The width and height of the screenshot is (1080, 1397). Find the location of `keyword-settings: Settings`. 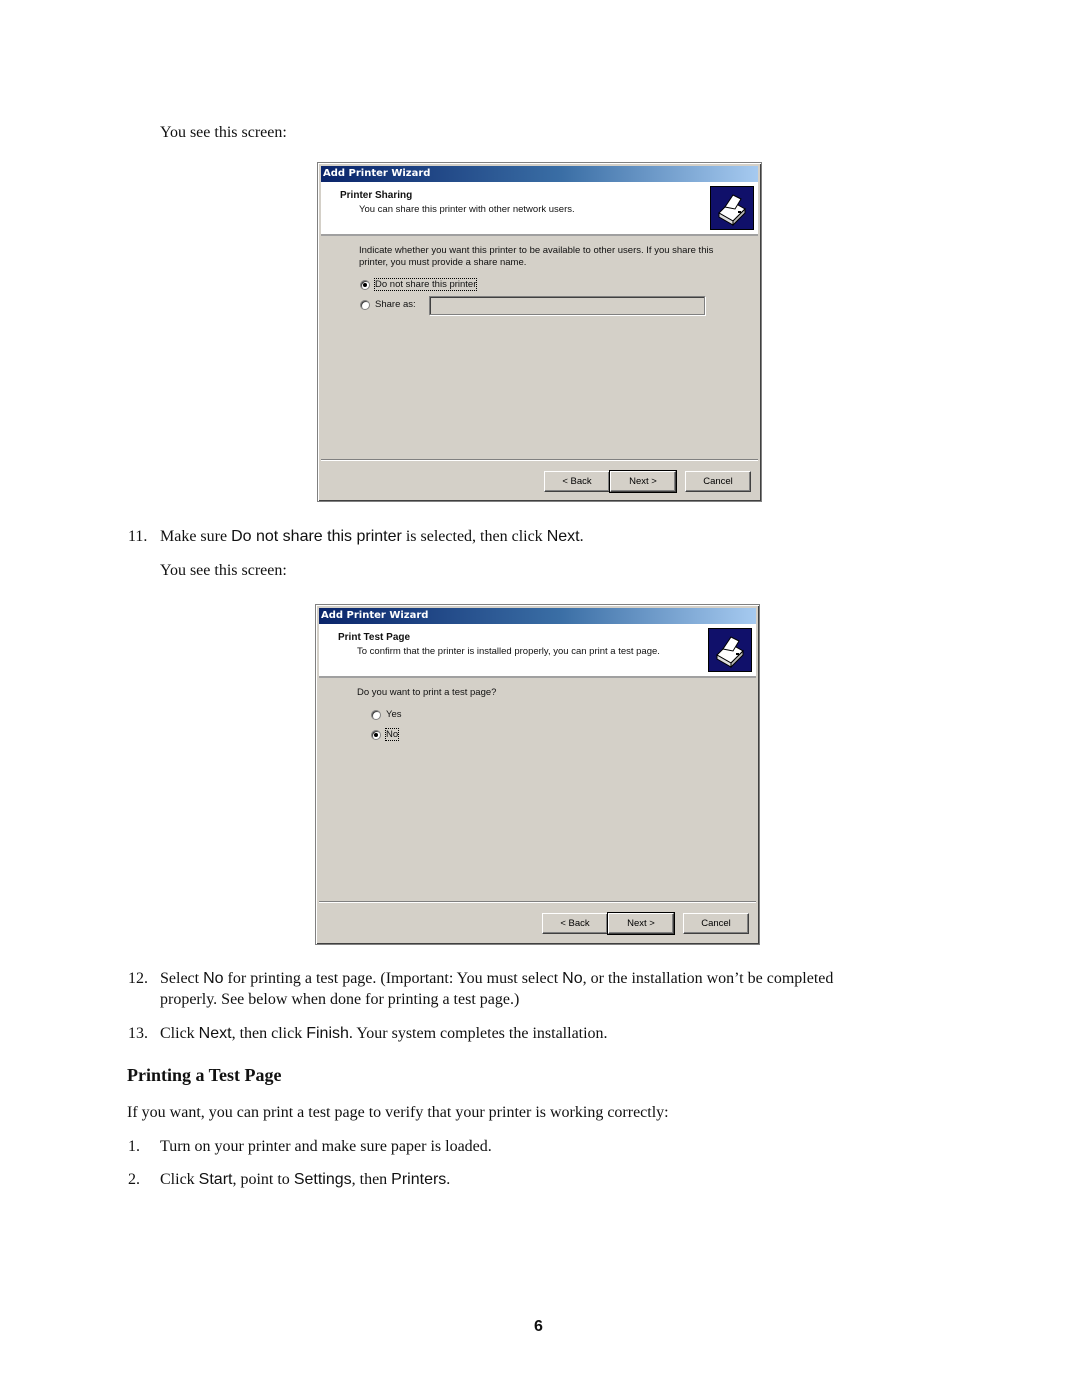

keyword-settings: Settings is located at coordinates (322, 1179).